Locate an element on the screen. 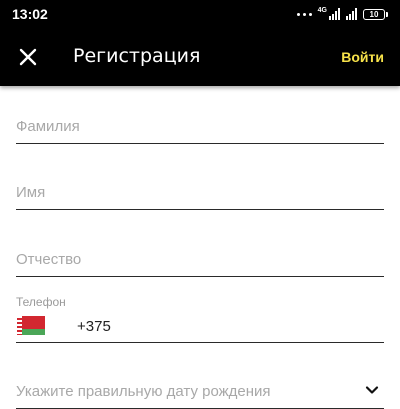  login-button: Войти is located at coordinates (362, 57).